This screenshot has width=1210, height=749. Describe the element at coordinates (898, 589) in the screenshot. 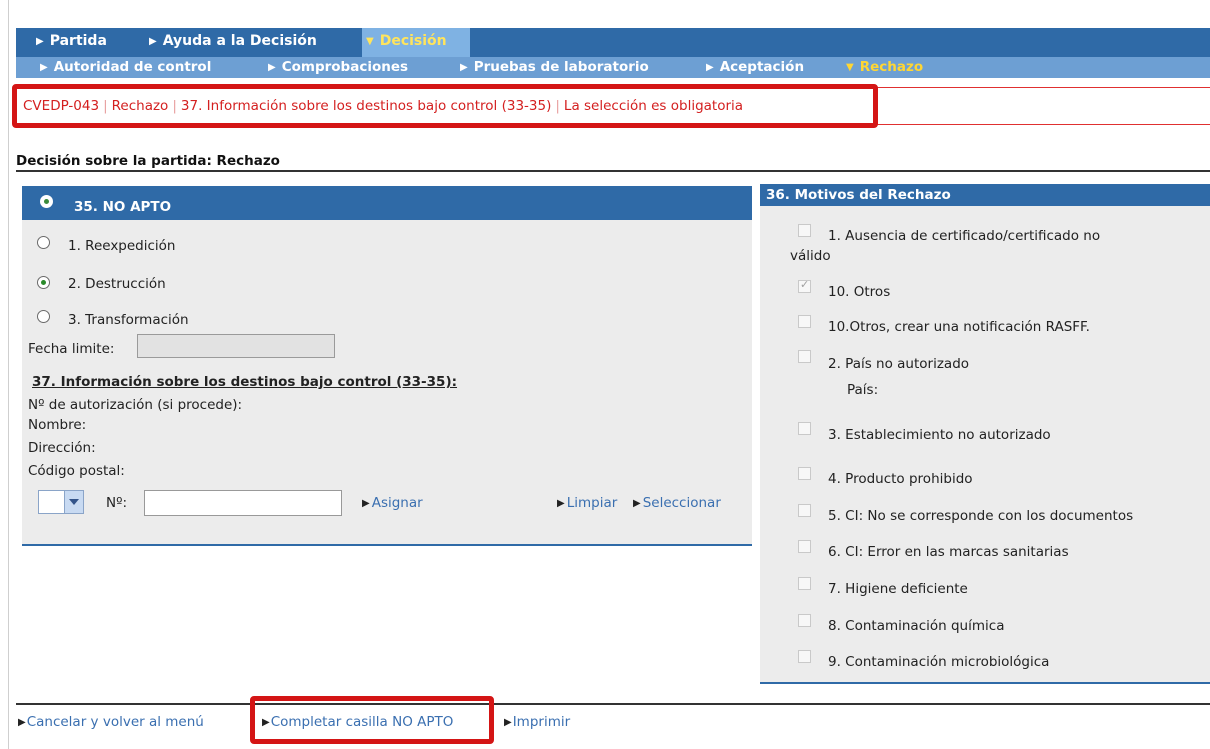

I see `motivo-7-label: 7. Higiene deficiente` at that location.